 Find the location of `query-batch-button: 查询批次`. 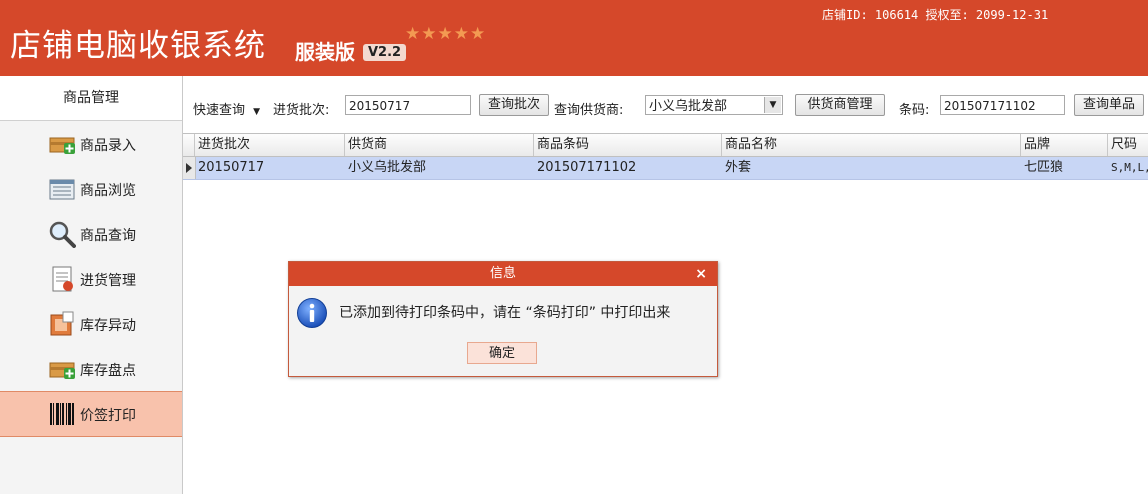

query-batch-button: 查询批次 is located at coordinates (514, 105).